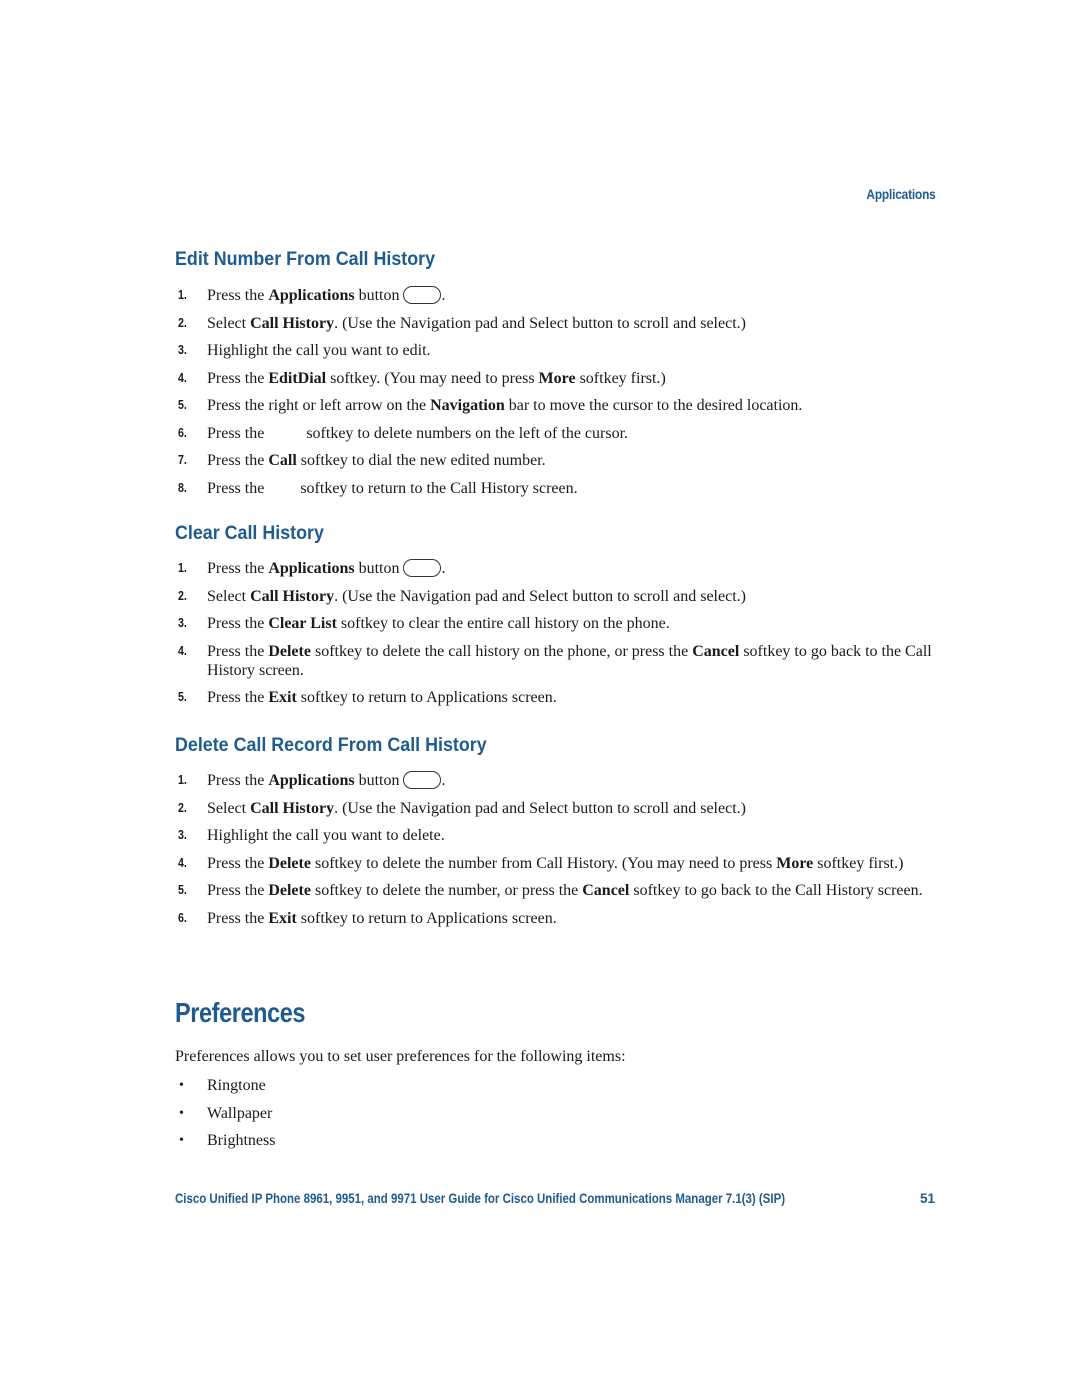  Describe the element at coordinates (226, 1113) in the screenshot. I see `list-item: • Wallpaper` at that location.